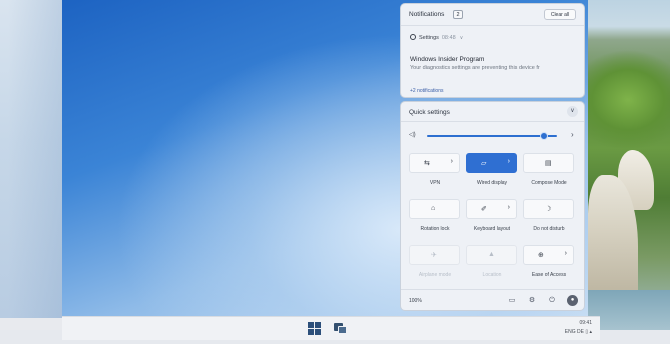  Describe the element at coordinates (331, 328) in the screenshot. I see `taskbar: 09:41 ENG DE ▯ ▴` at that location.